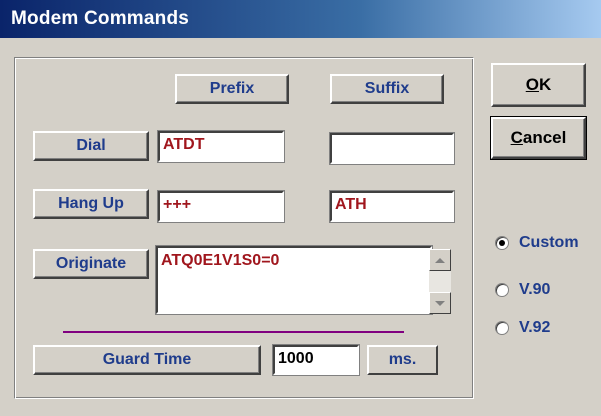 The image size is (601, 416). Describe the element at coordinates (402, 360) in the screenshot. I see `guard-time-unit: ms.` at that location.